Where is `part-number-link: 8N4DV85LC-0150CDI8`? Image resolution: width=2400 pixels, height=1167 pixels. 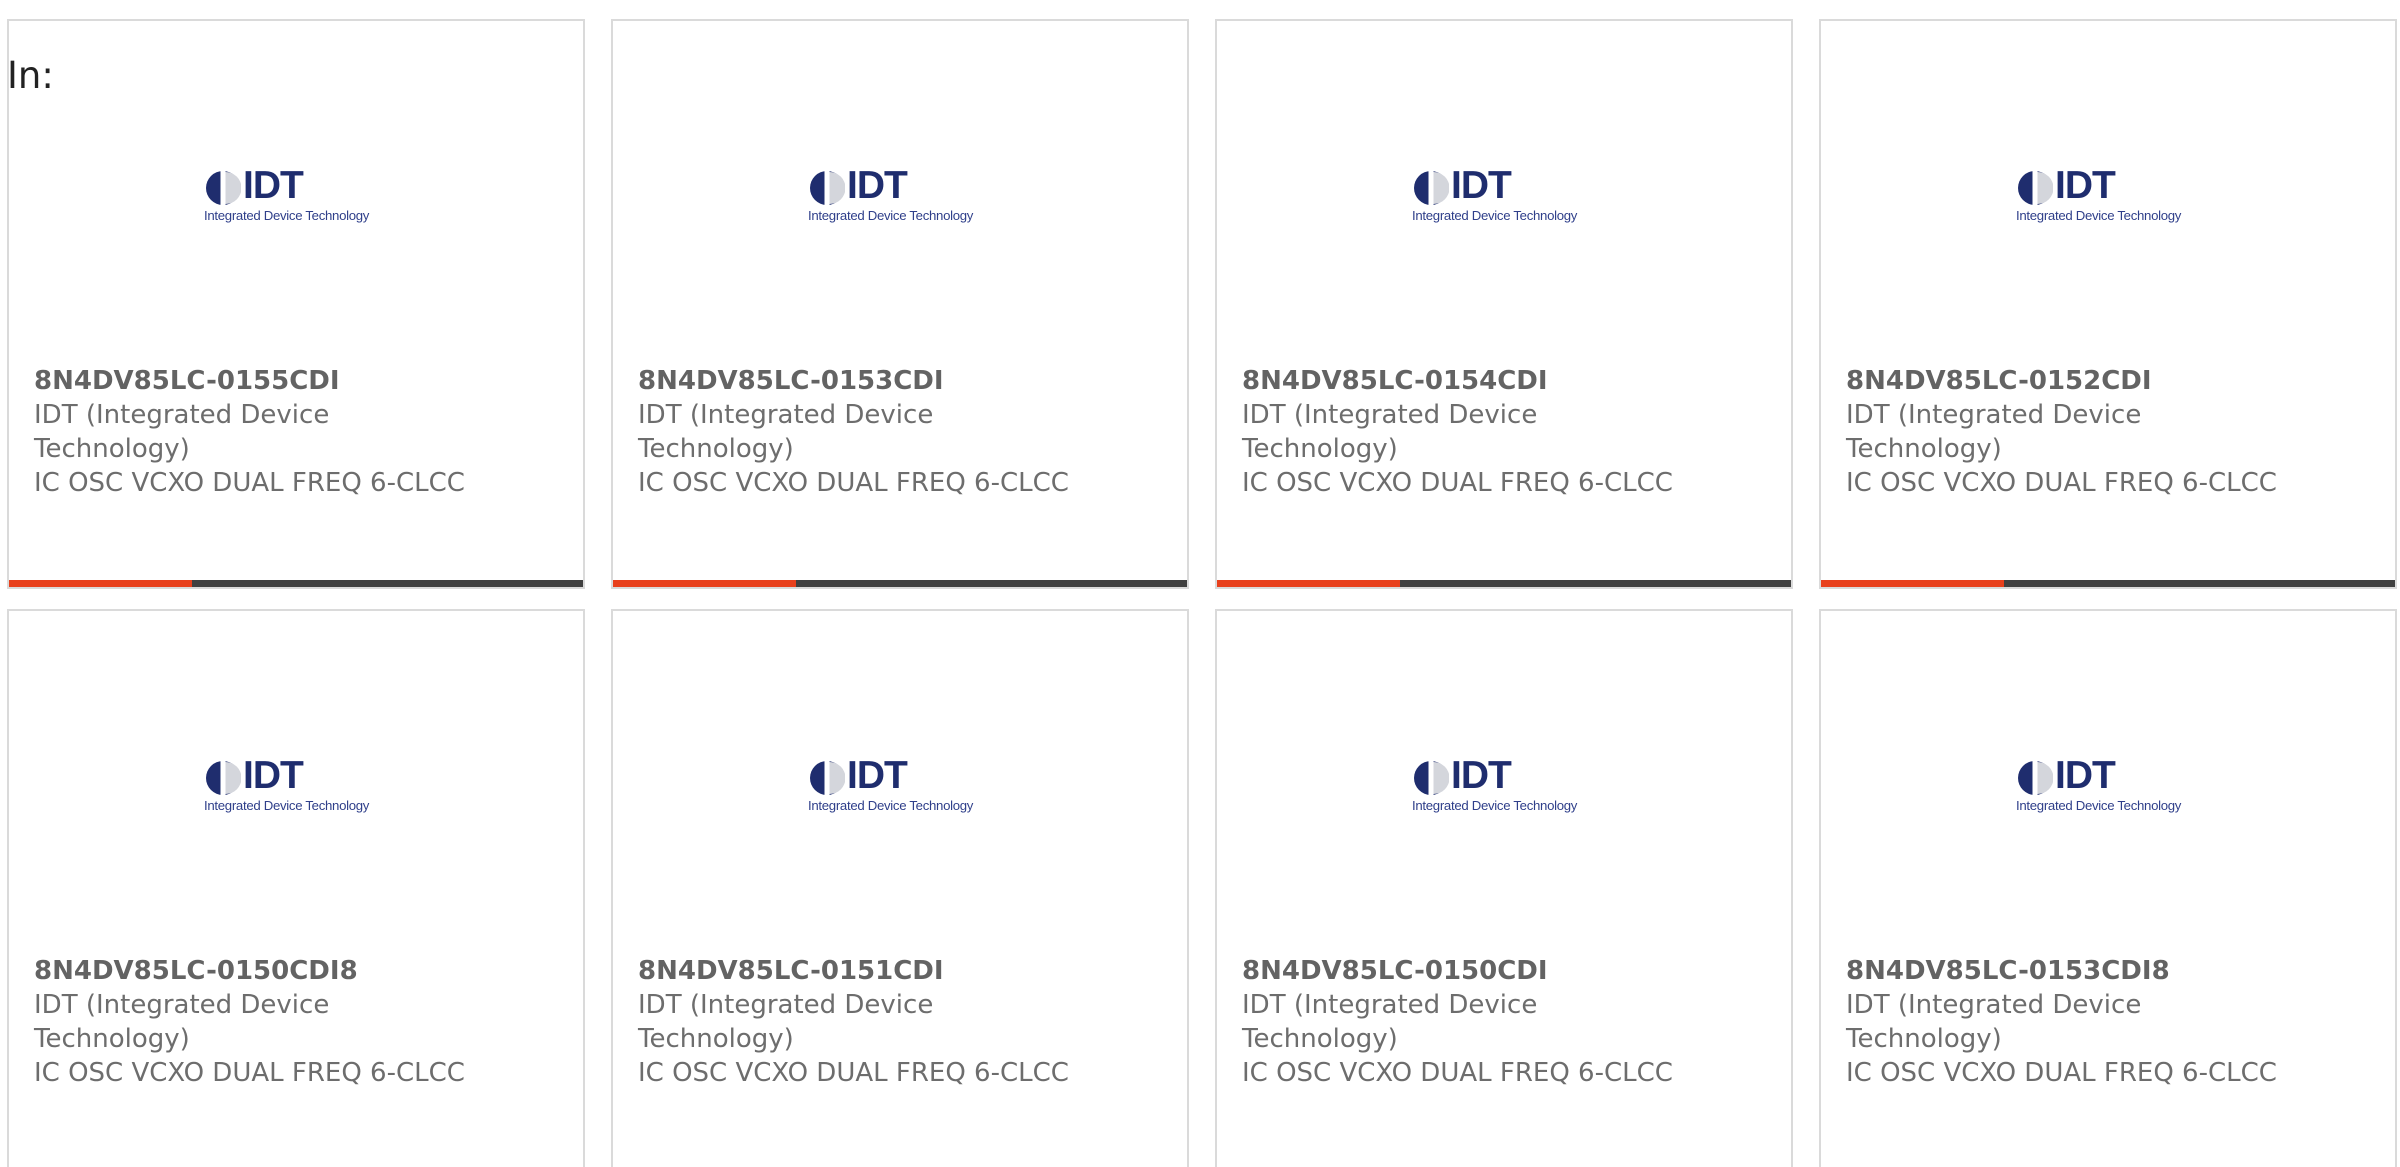 part-number-link: 8N4DV85LC-0150CDI8 is located at coordinates (294, 971).